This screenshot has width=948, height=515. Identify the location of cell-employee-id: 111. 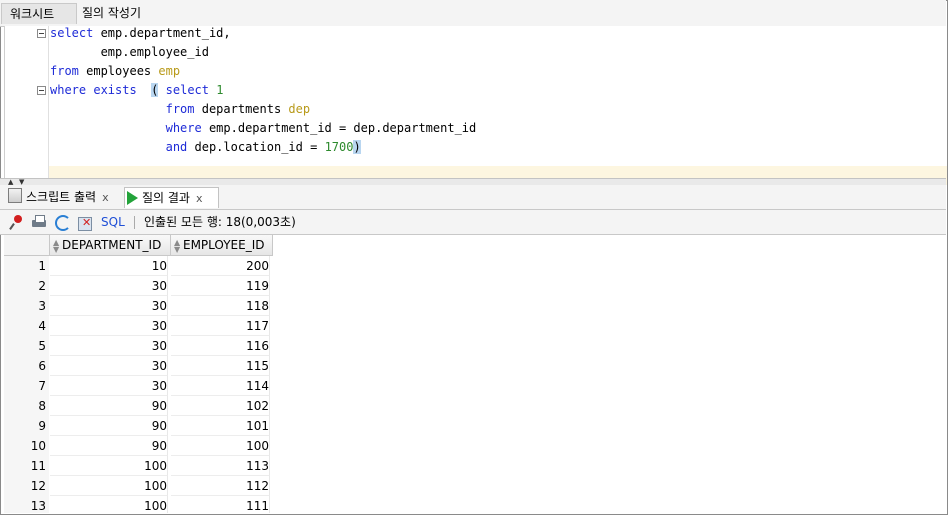
(220, 504).